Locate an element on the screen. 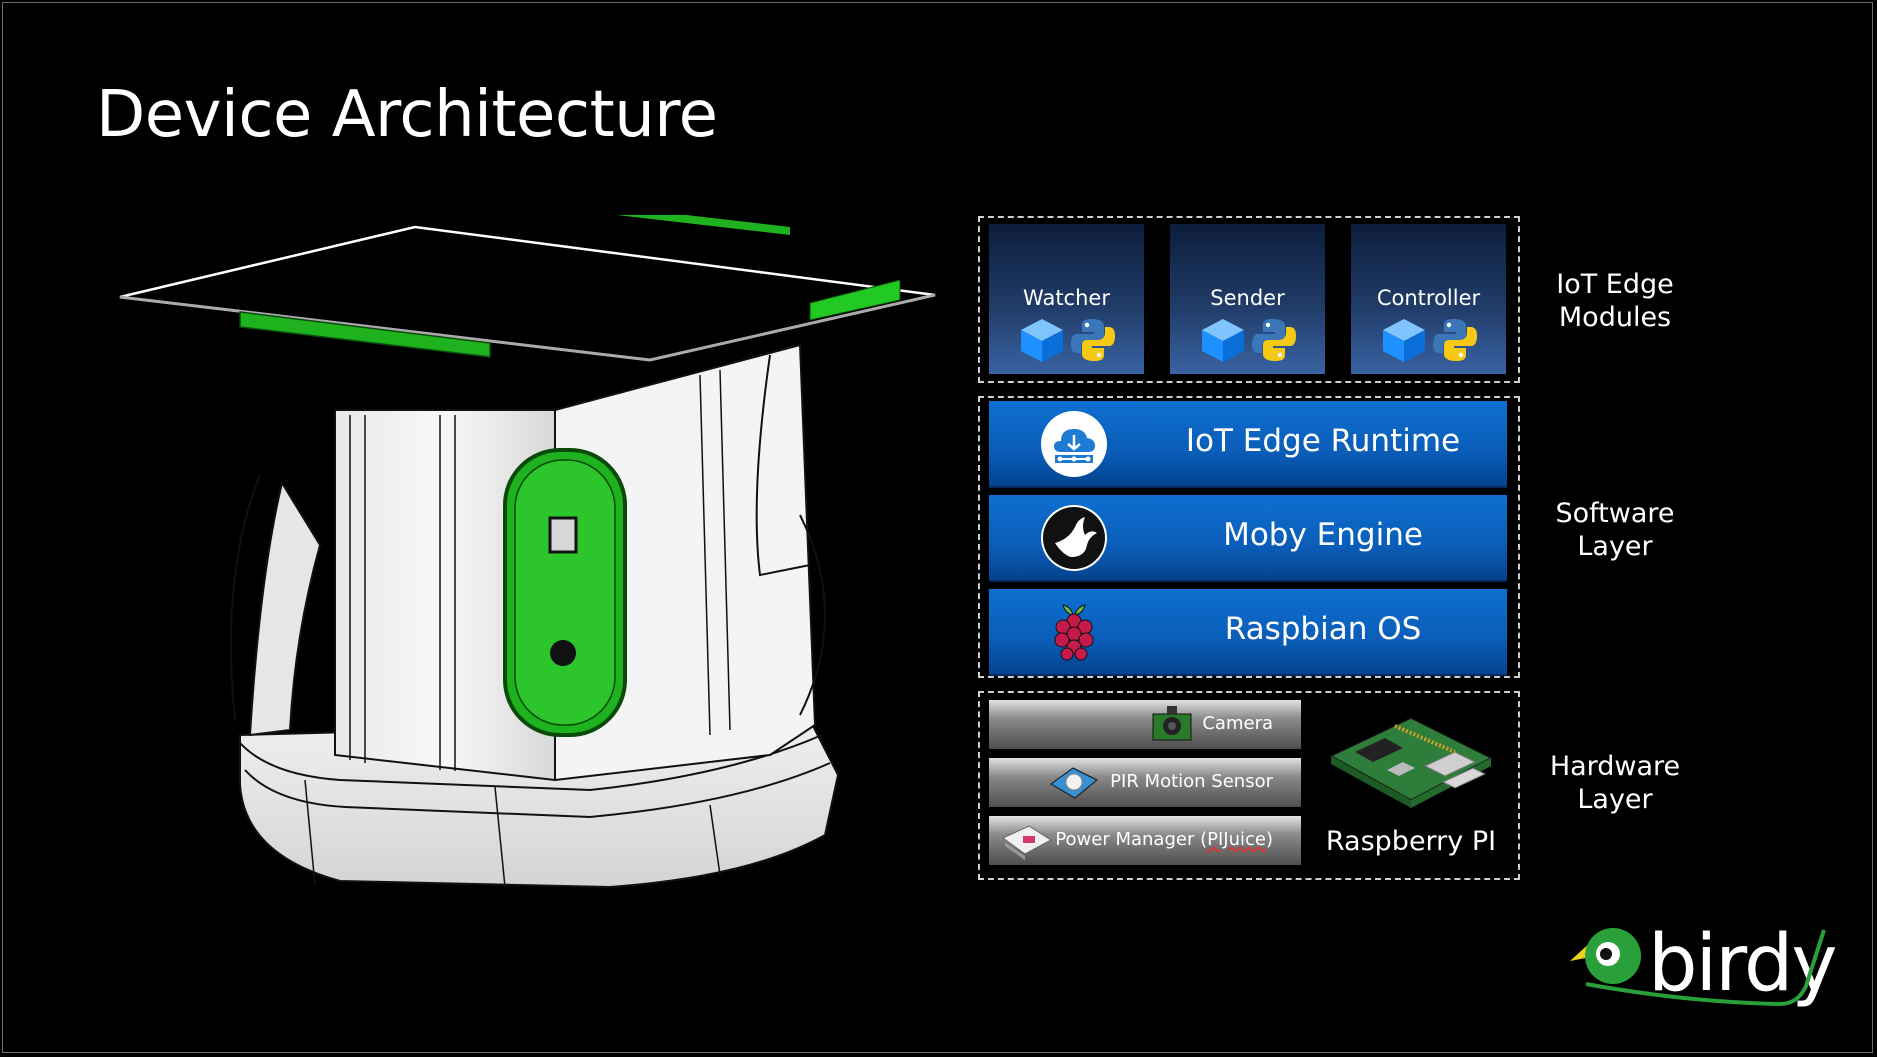  raspberry-pi-icon is located at coordinates (1074, 632).